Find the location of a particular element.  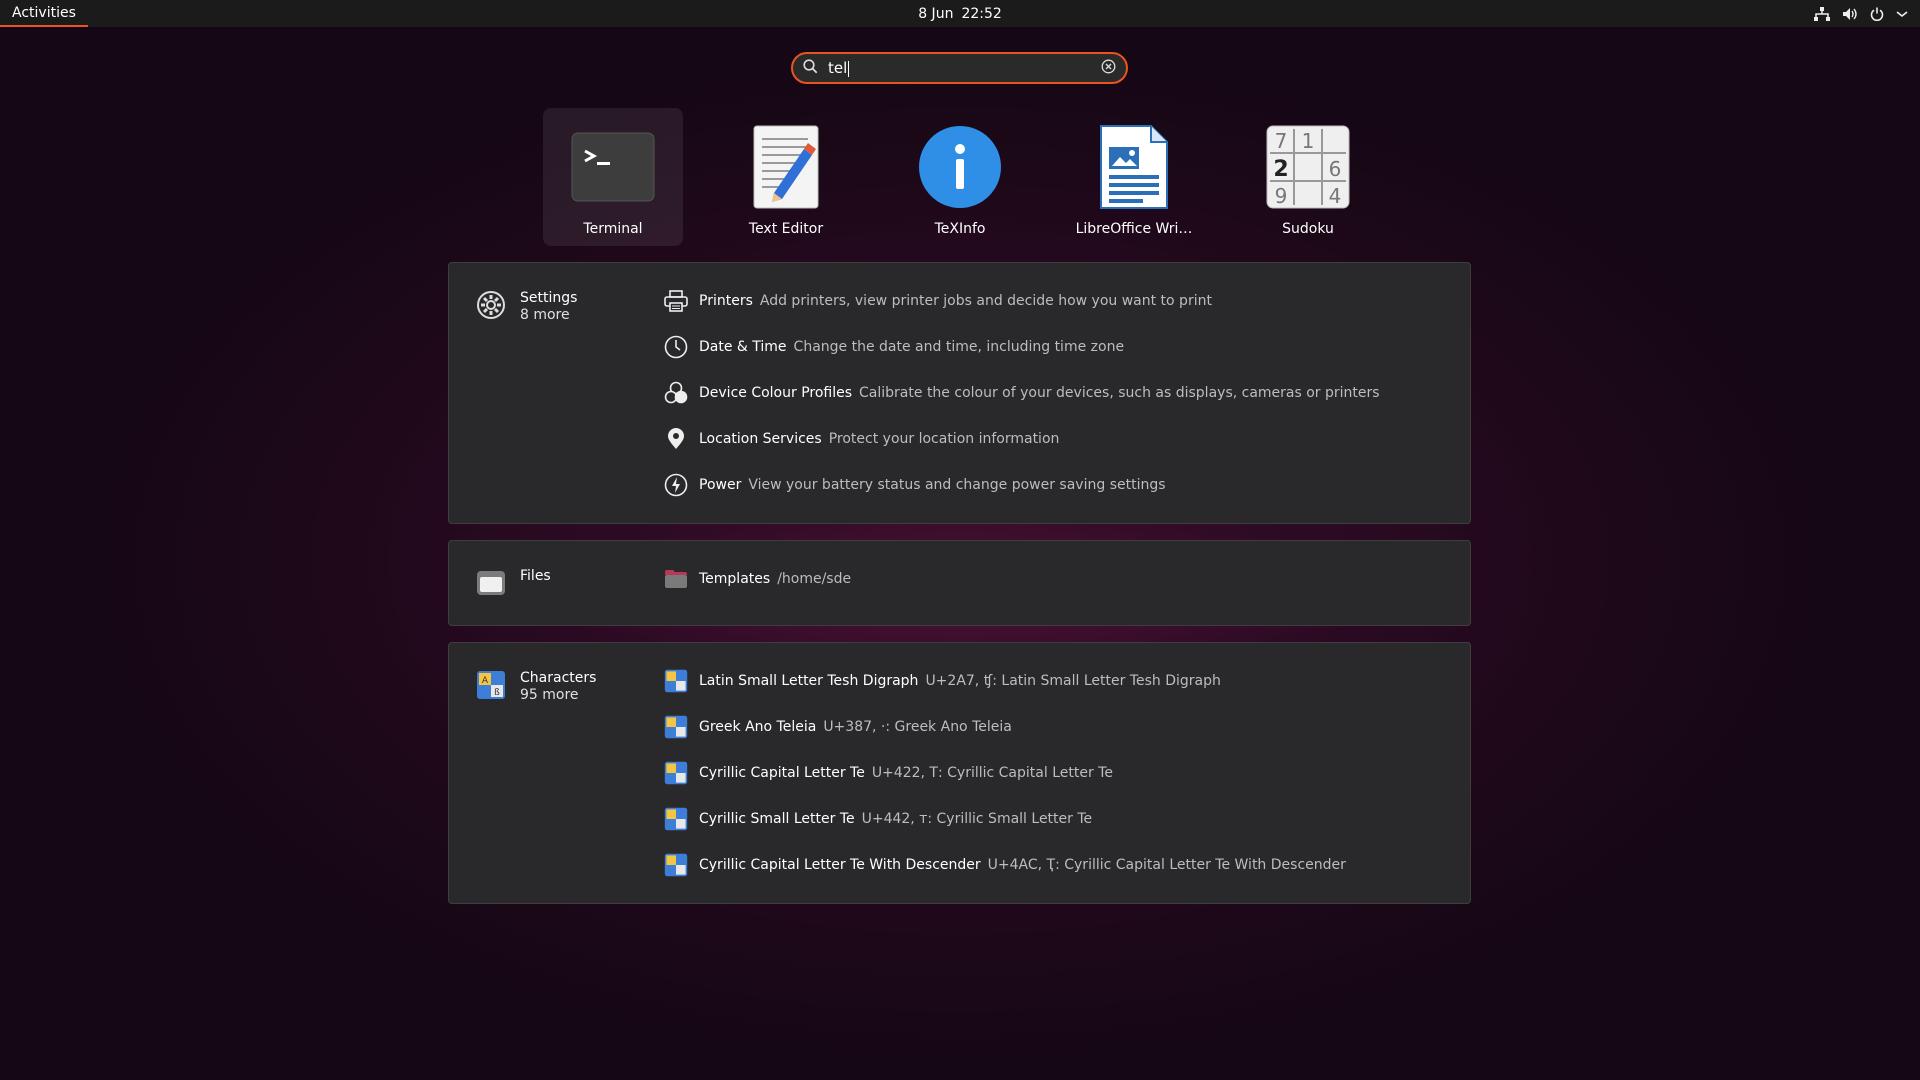

volume-icon is located at coordinates (1850, 14).